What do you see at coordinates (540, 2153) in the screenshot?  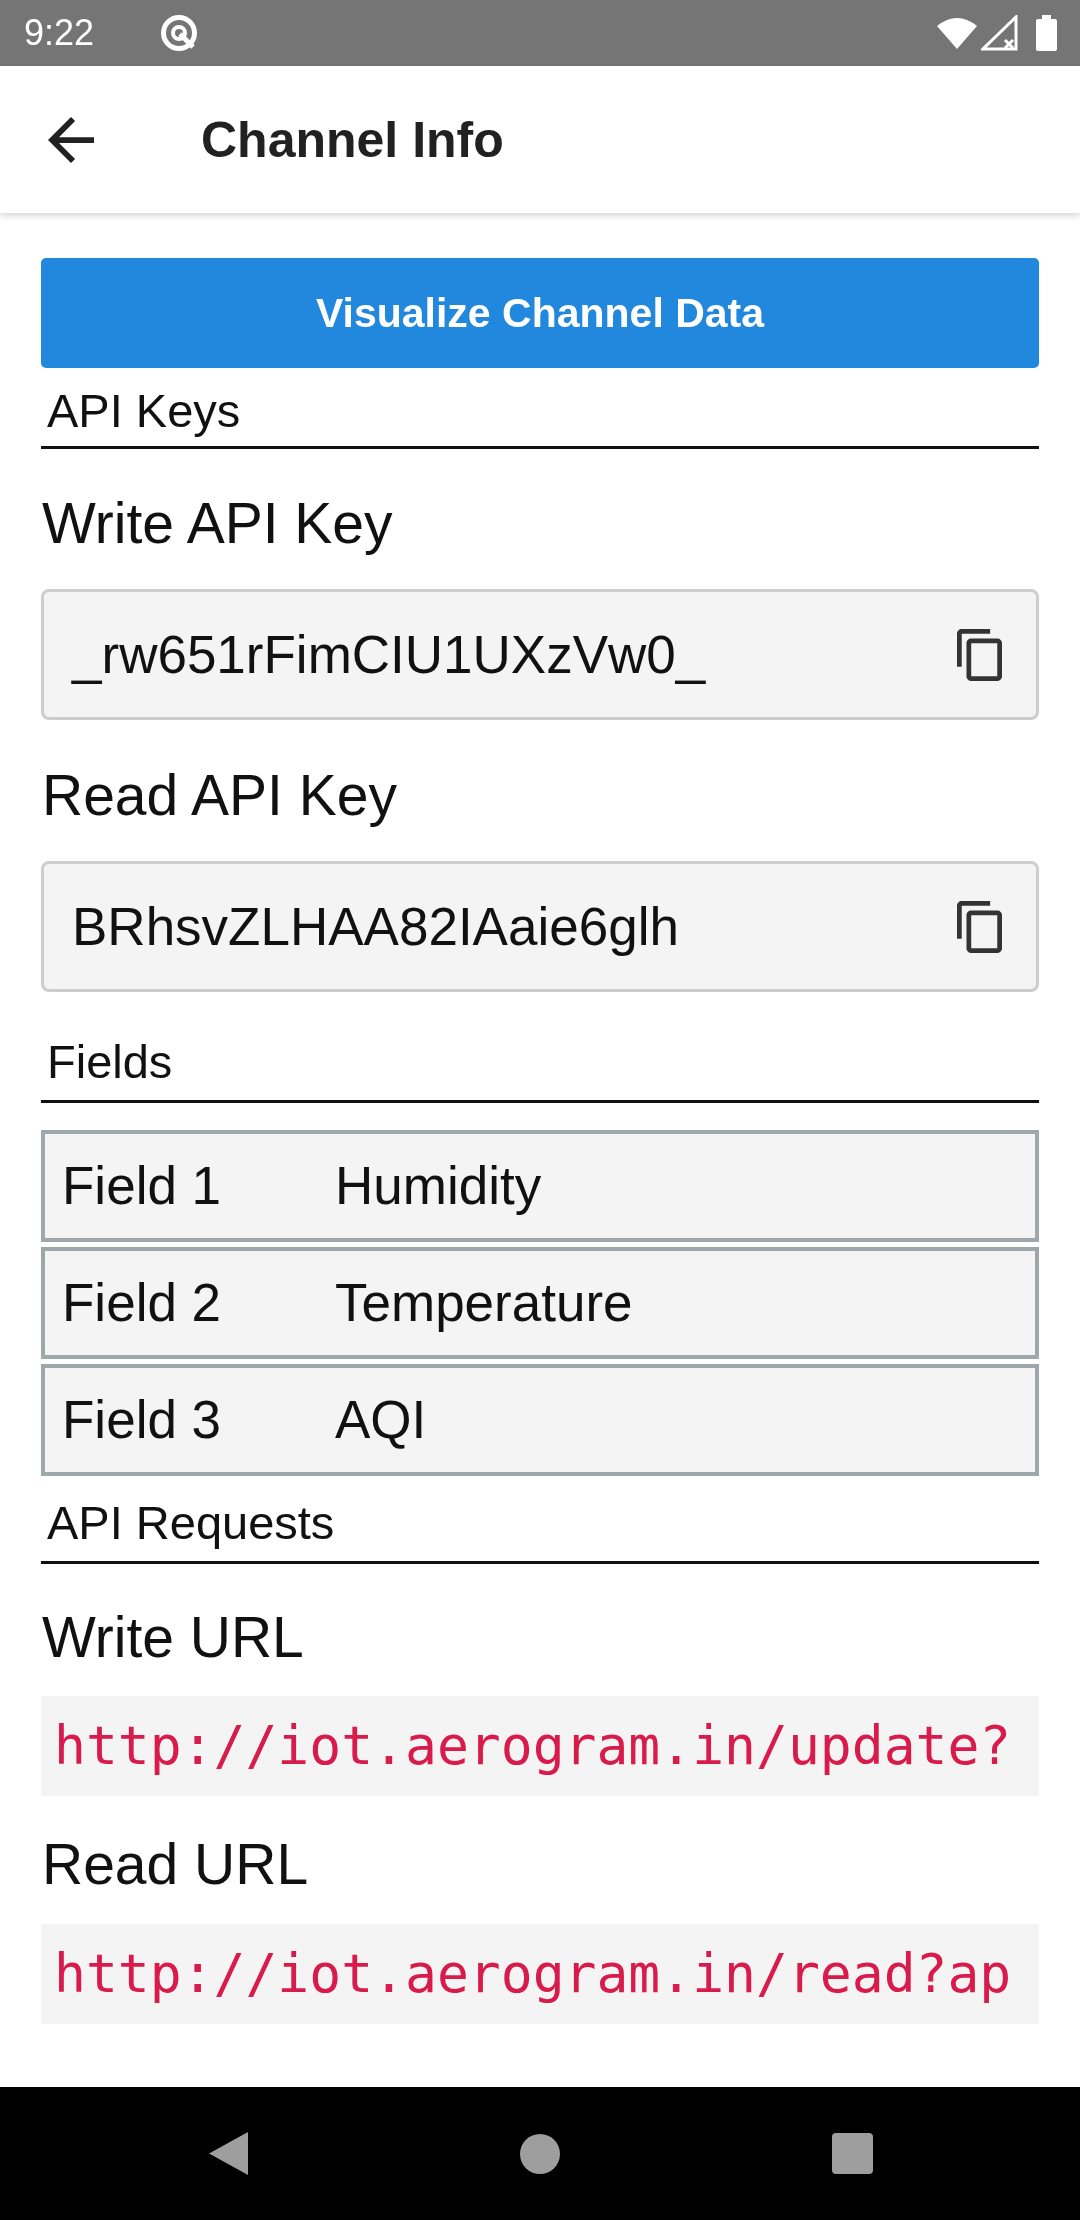 I see `home-nav-icon` at bounding box center [540, 2153].